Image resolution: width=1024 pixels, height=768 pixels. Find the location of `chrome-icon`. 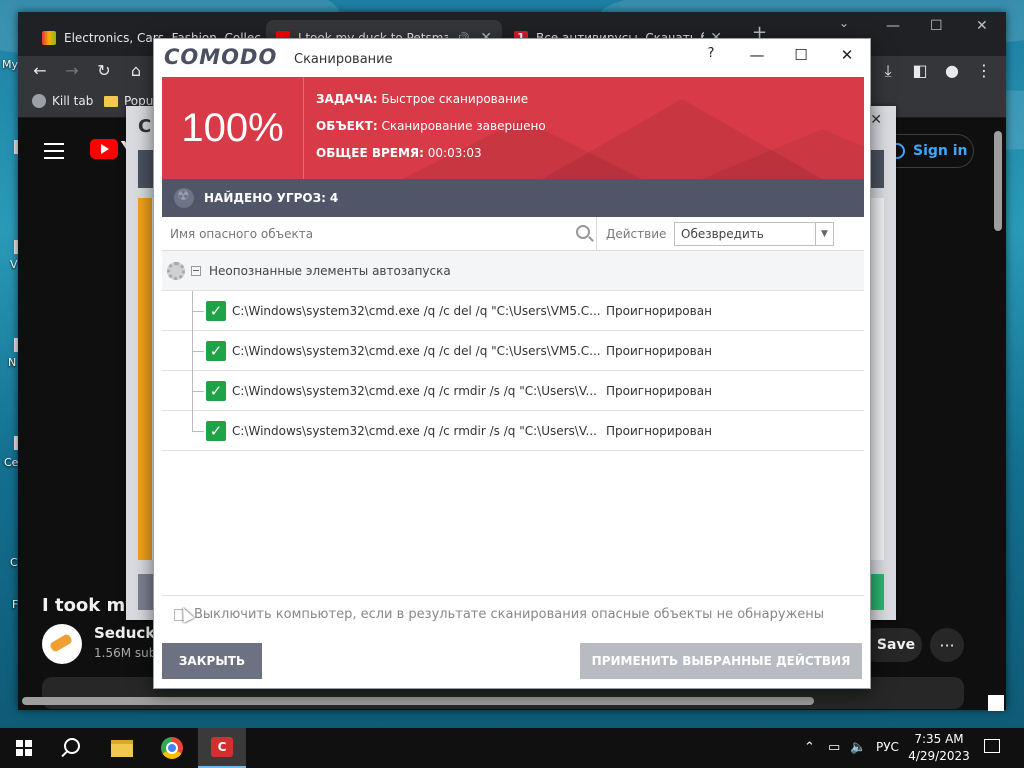

chrome-icon is located at coordinates (172, 748).